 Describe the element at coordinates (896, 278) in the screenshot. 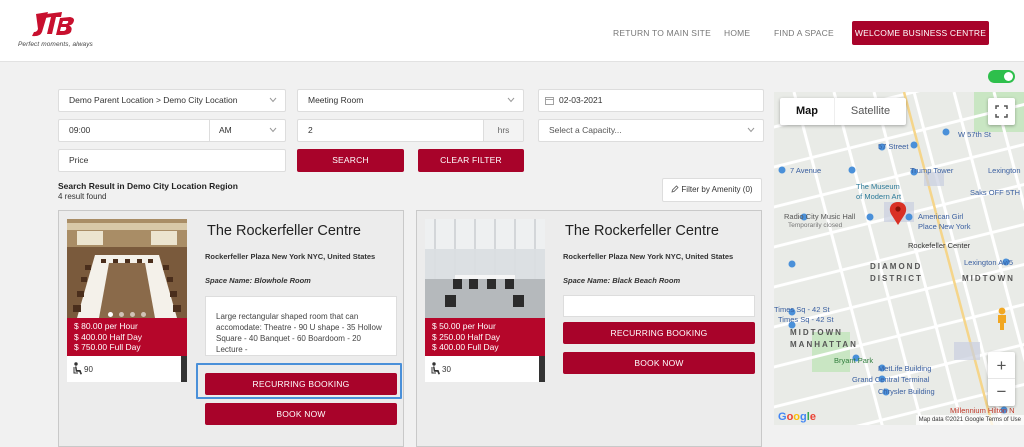

I see `map-label: DISTRICT` at that location.